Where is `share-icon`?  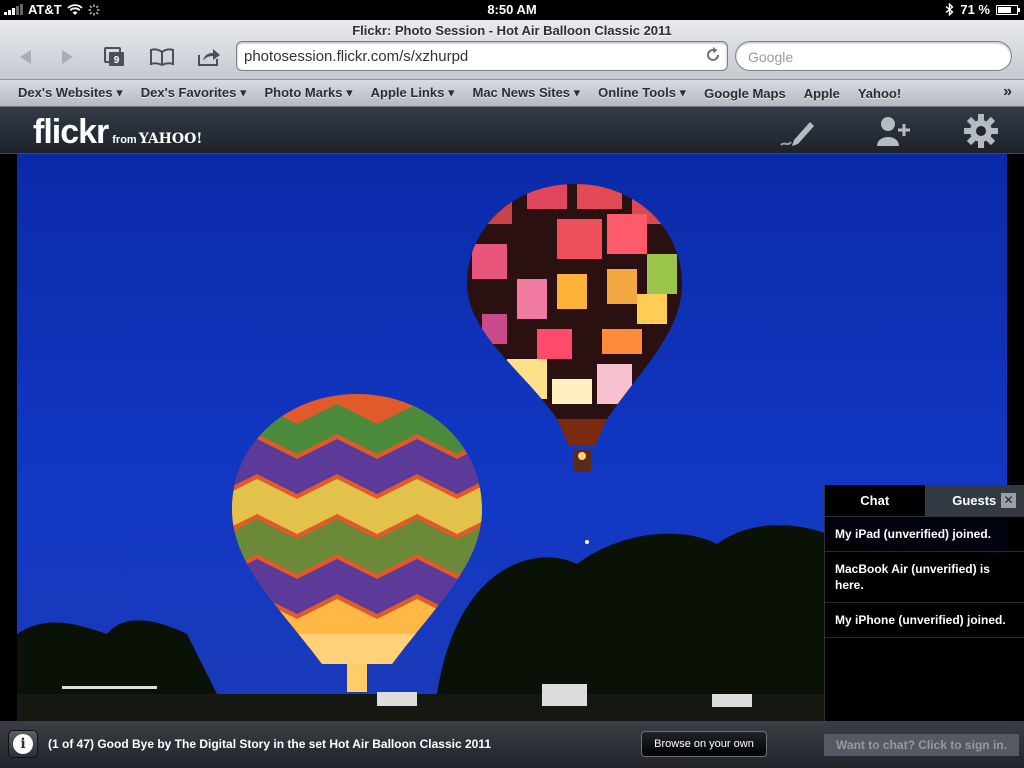 share-icon is located at coordinates (209, 57).